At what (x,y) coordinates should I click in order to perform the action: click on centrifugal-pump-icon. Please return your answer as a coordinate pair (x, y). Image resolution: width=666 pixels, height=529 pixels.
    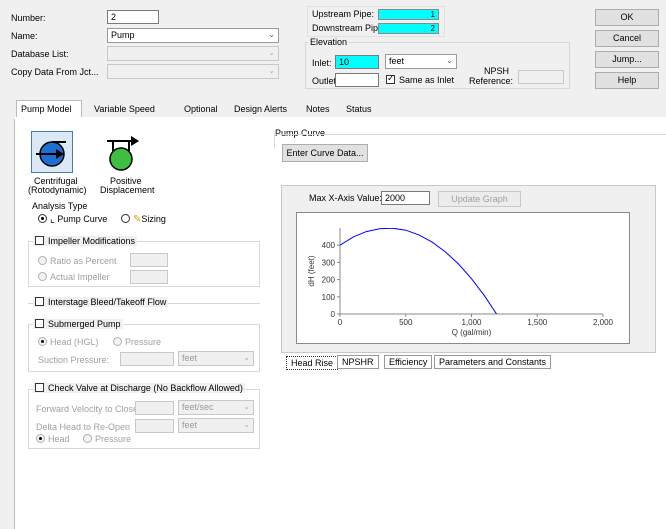
    Looking at the image, I should click on (51, 154).